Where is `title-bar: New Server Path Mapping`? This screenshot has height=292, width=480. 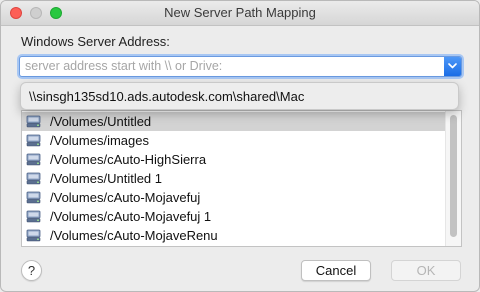
title-bar: New Server Path Mapping is located at coordinates (240, 13).